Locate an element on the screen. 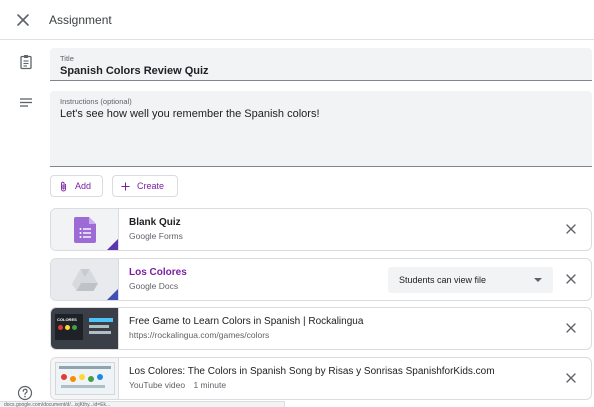 The width and height of the screenshot is (594, 407). create-button: Create is located at coordinates (145, 186).